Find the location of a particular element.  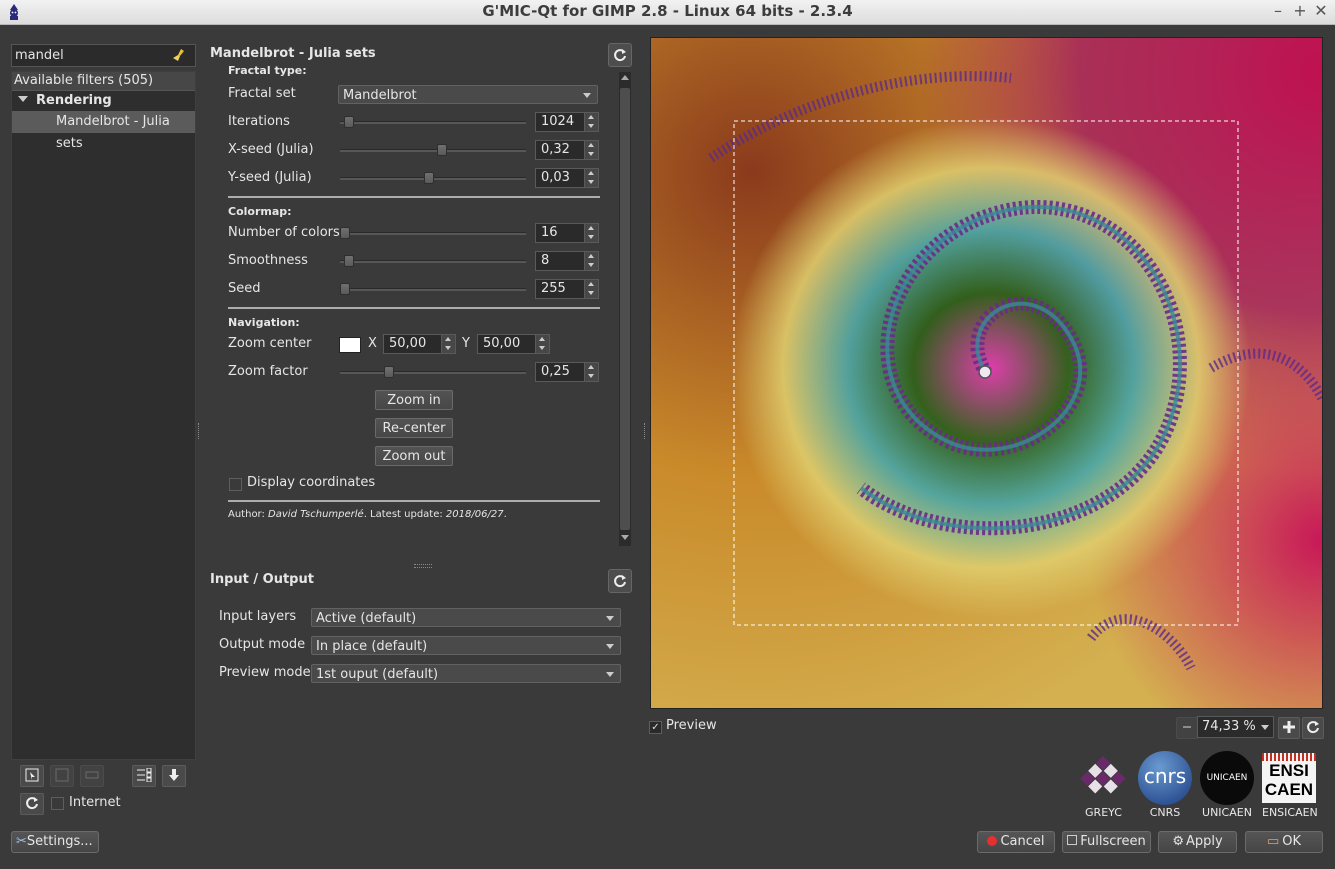

rename-favorite-button is located at coordinates (92, 776).